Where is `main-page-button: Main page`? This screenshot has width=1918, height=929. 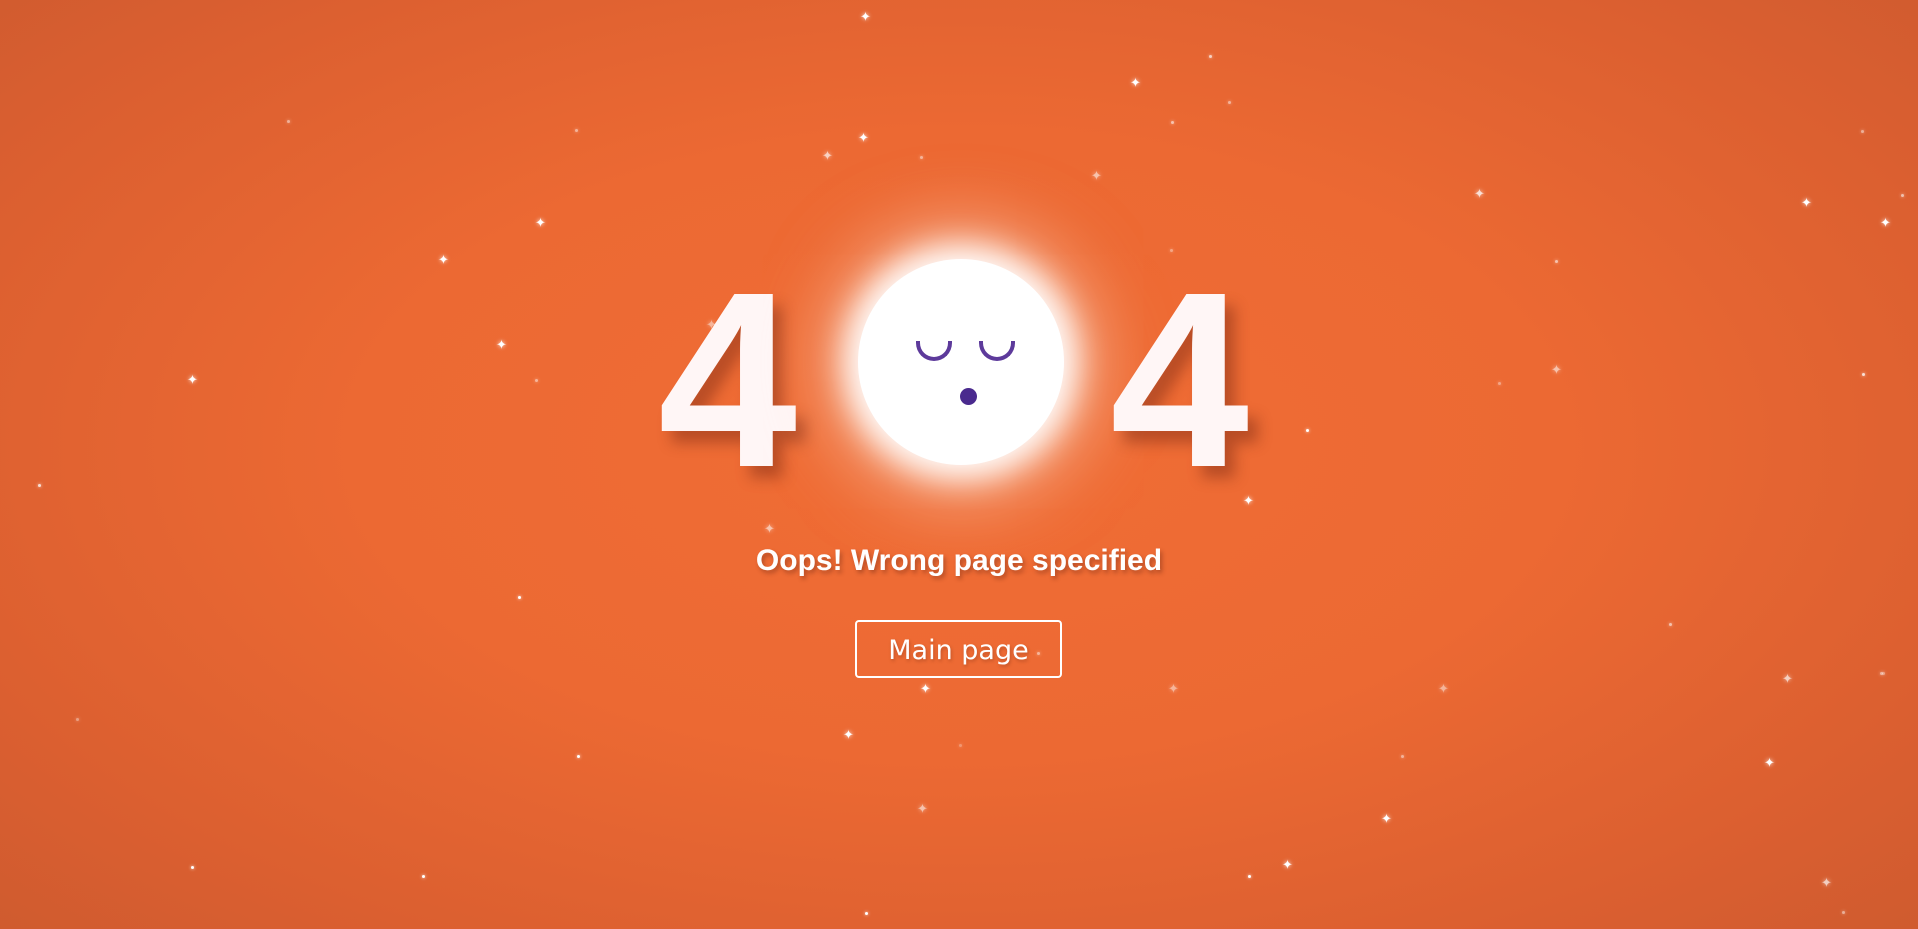 main-page-button: Main page is located at coordinates (958, 649).